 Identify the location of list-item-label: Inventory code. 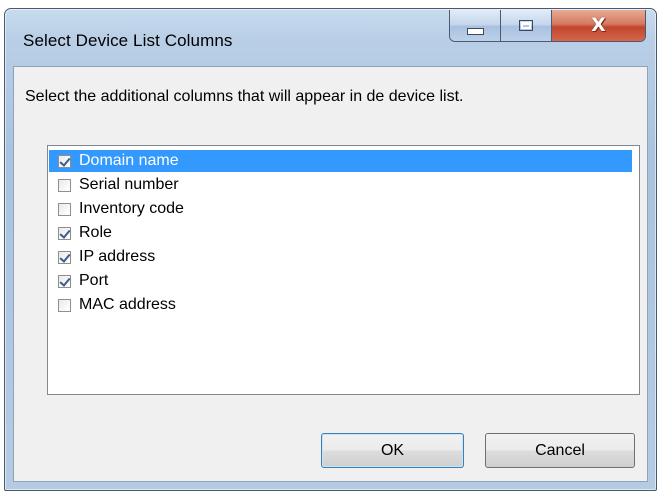
(131, 208).